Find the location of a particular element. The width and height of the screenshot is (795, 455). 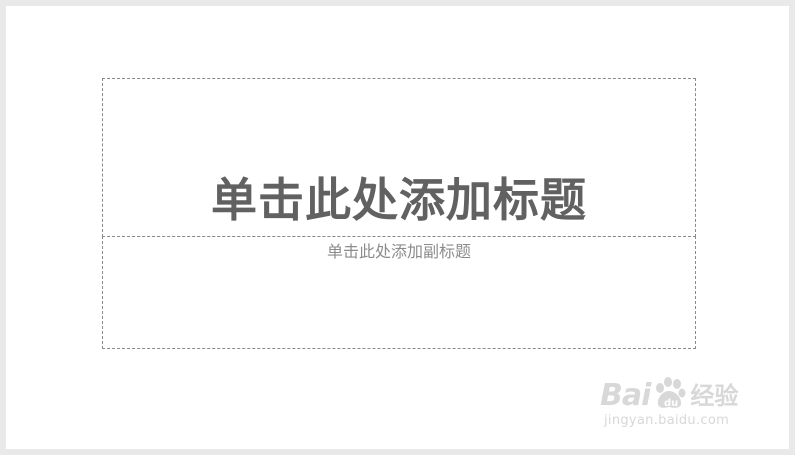

watermark-product: 经验 is located at coordinates (714, 396).